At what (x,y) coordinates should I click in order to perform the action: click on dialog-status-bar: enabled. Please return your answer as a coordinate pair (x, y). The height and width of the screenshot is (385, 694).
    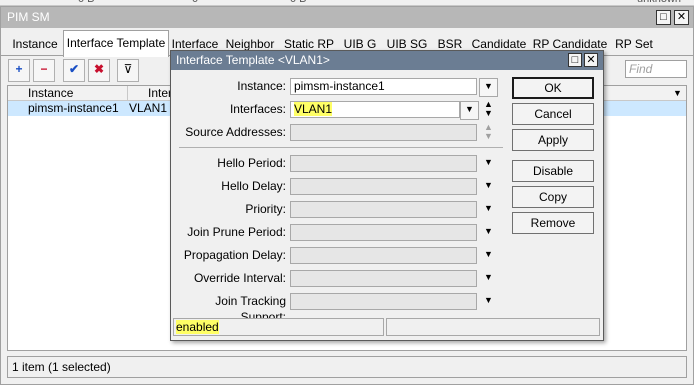
    Looking at the image, I should click on (278, 327).